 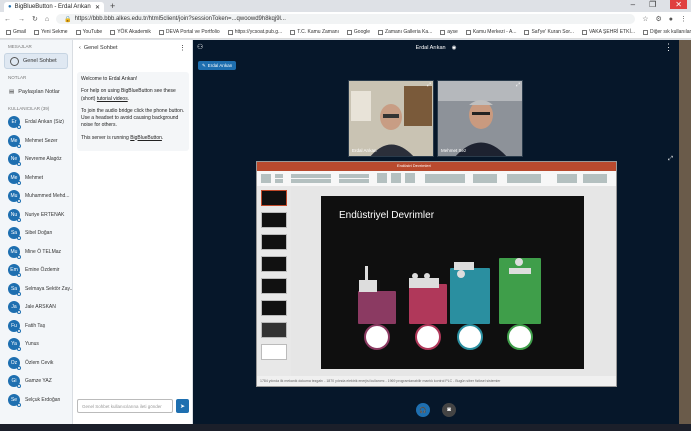 What do you see at coordinates (670, 32) in the screenshot?
I see `bookmark-label: Diğer sık kullanılanlar` at bounding box center [670, 32].